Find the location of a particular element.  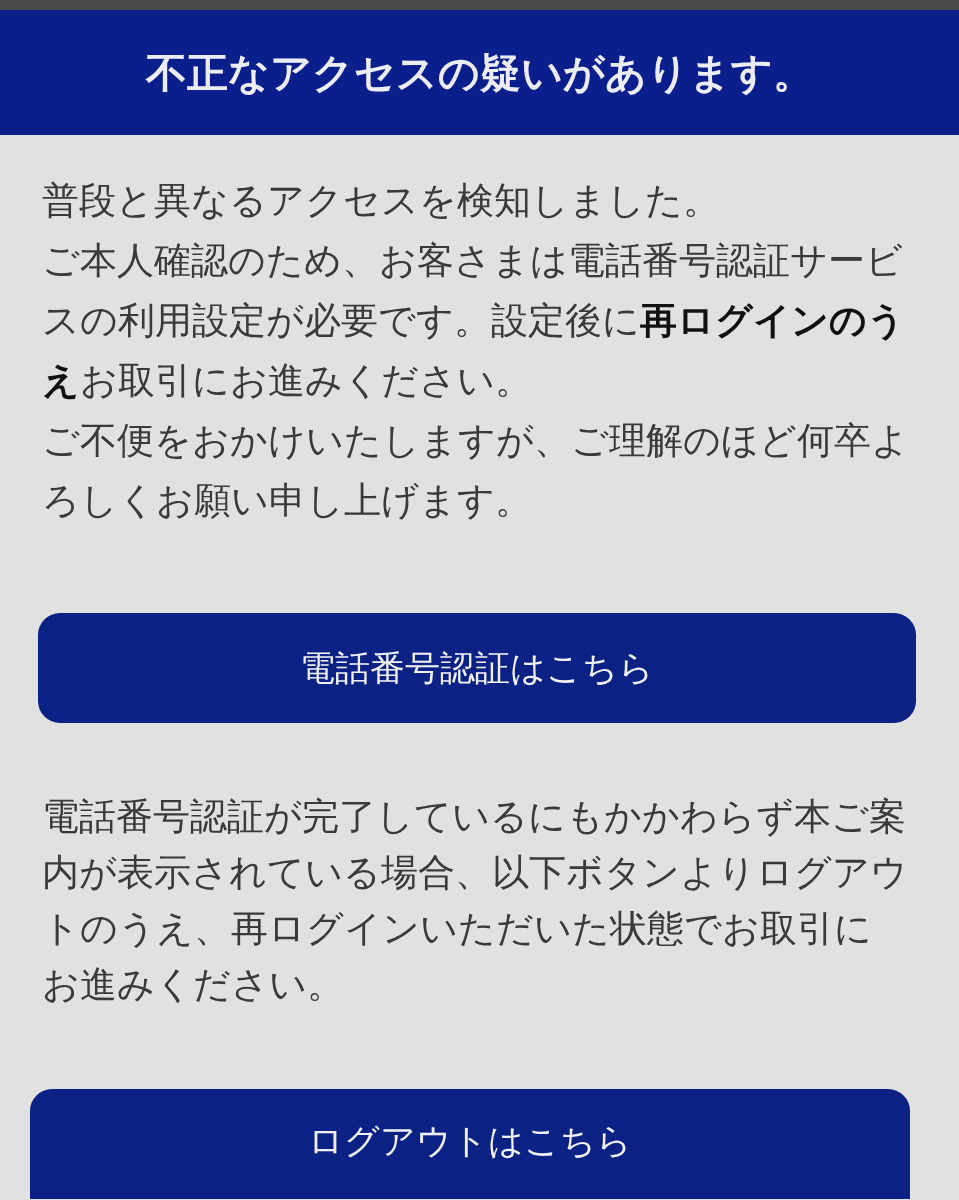

notice-paragraph: ご本人確認のため、お客さまは電話番号認証サービスの利用設定が必要です。設定後に再ログインのうえお取引にお進みください。 is located at coordinates (474, 321).